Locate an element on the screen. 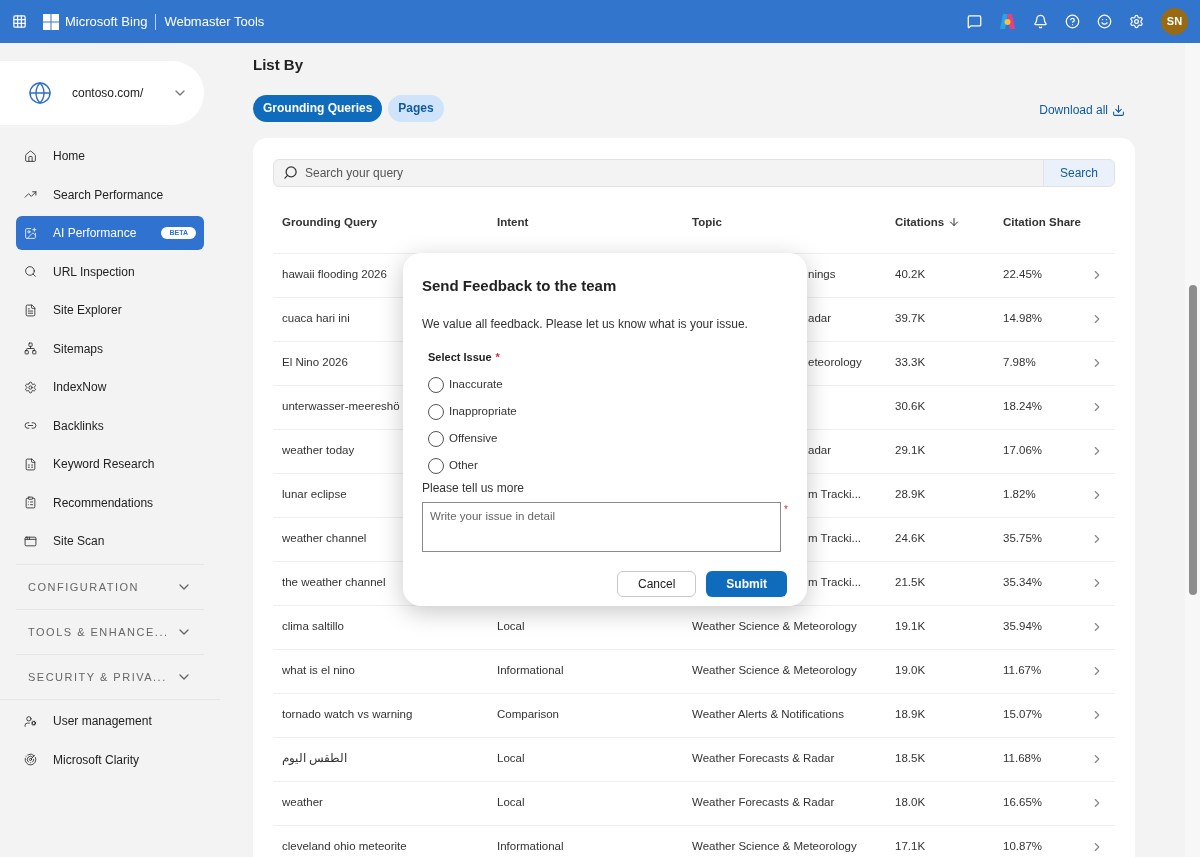  table-cell-text: 15.07% is located at coordinates (1022, 715).